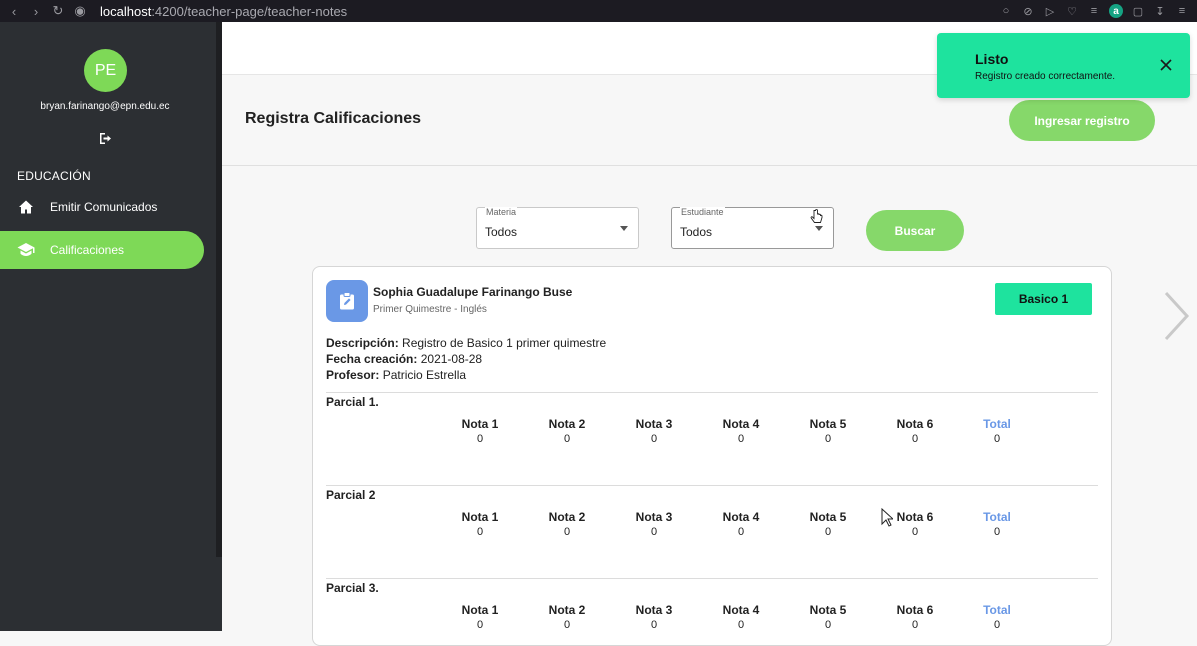 The image size is (1197, 646). Describe the element at coordinates (430, 309) in the screenshot. I see `student-subtitle: Primer Quimestre - Inglés` at that location.